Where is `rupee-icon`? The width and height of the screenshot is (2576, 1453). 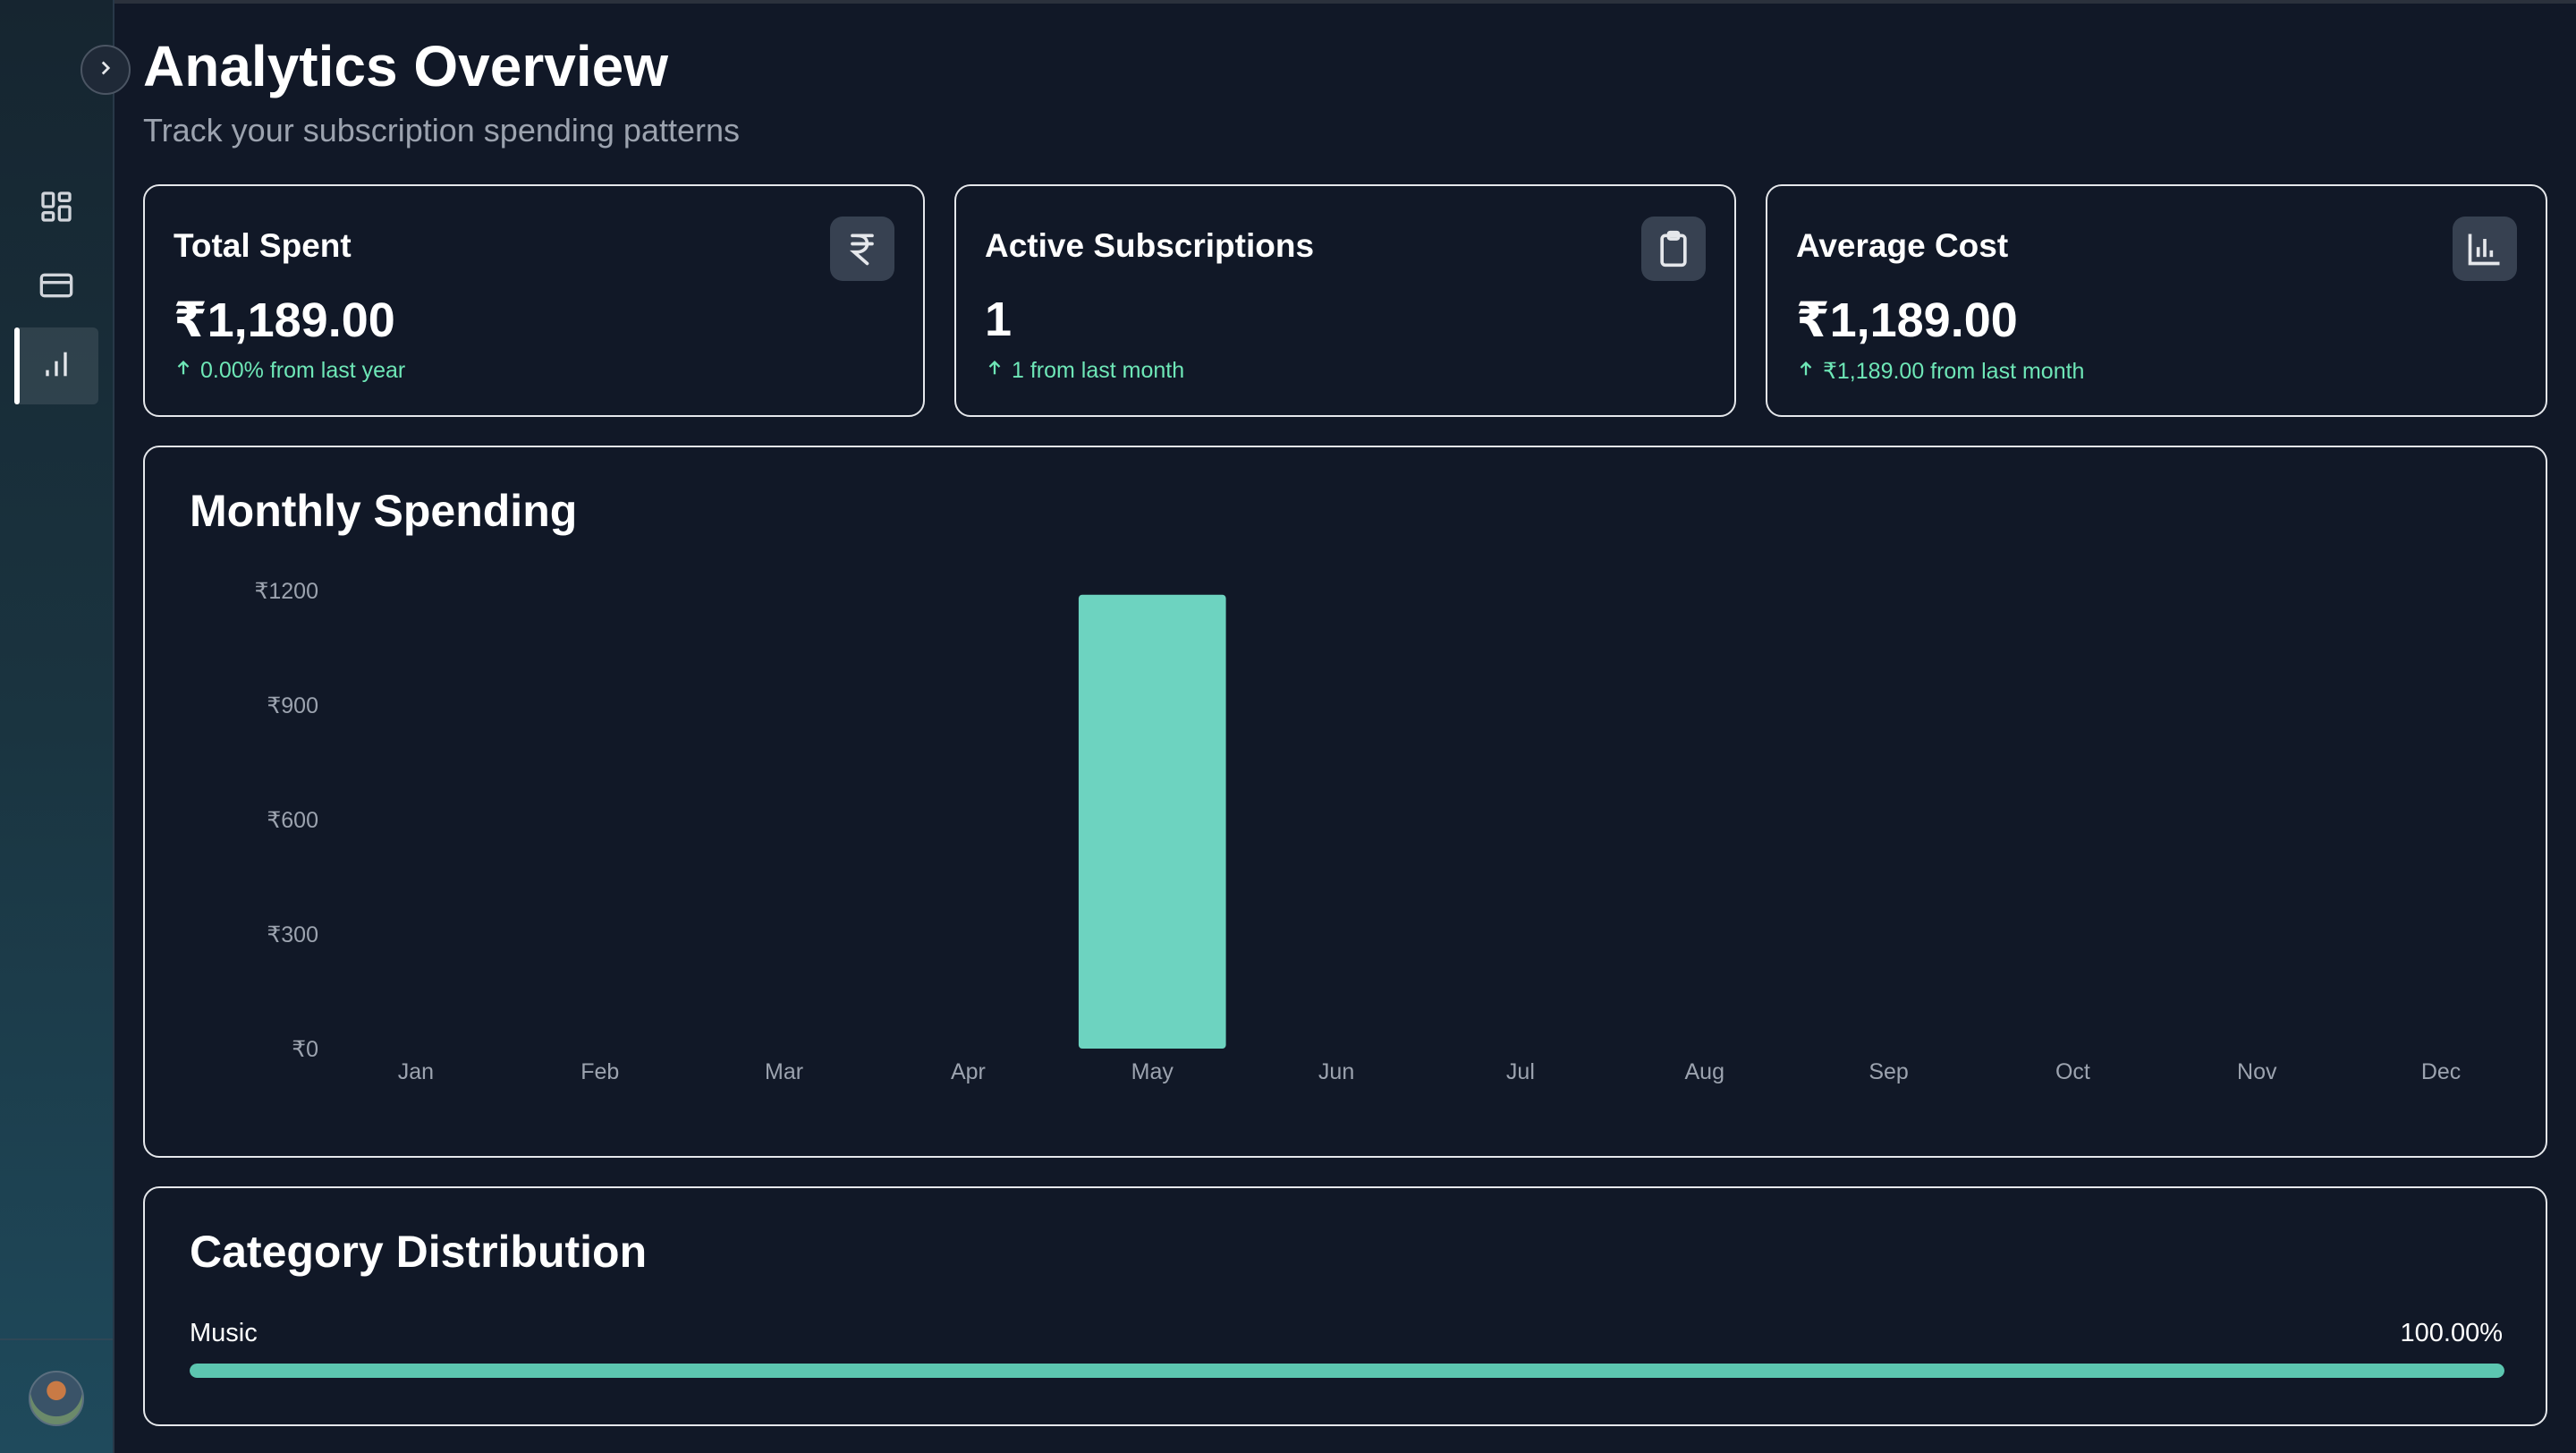
rupee-icon is located at coordinates (862, 249).